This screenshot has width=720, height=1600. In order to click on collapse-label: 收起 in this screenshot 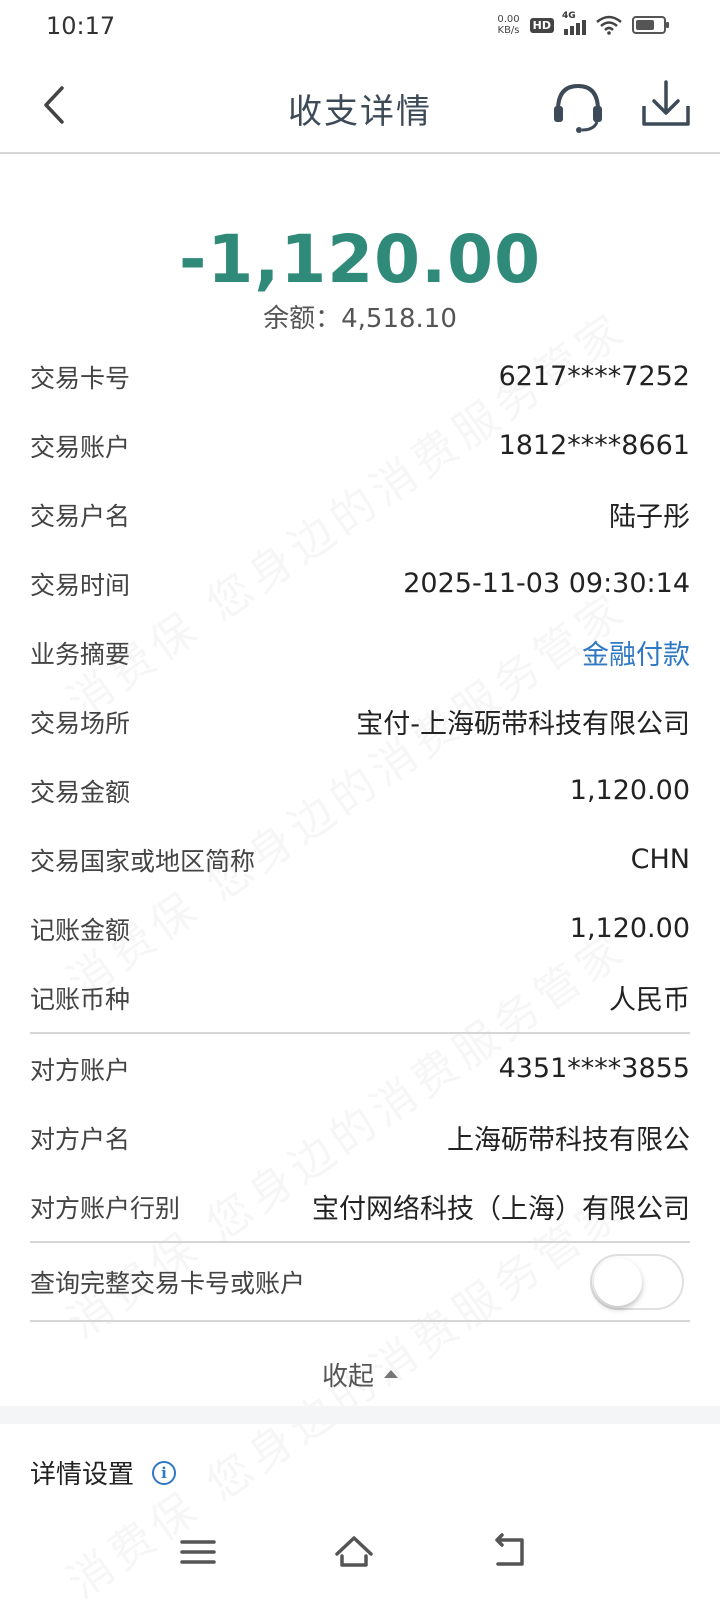, I will do `click(347, 1376)`.